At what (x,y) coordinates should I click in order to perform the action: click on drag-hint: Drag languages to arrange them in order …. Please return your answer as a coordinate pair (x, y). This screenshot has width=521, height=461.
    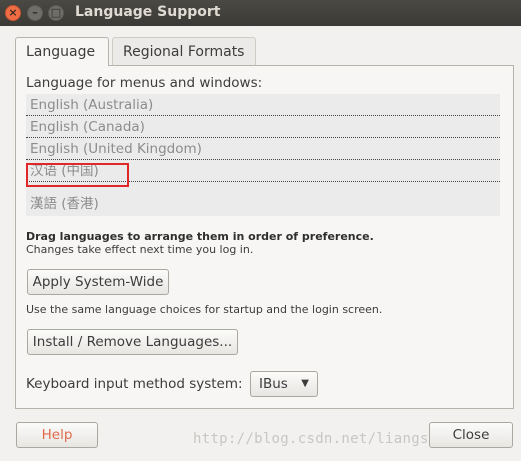
    Looking at the image, I should click on (200, 236).